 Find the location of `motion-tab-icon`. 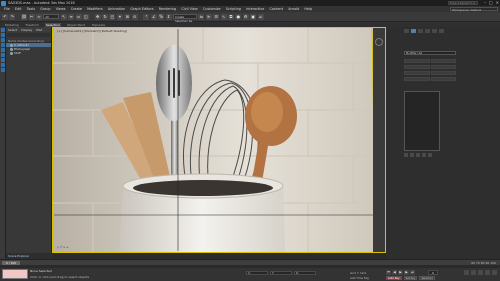

motion-tab-icon is located at coordinates (427, 31).